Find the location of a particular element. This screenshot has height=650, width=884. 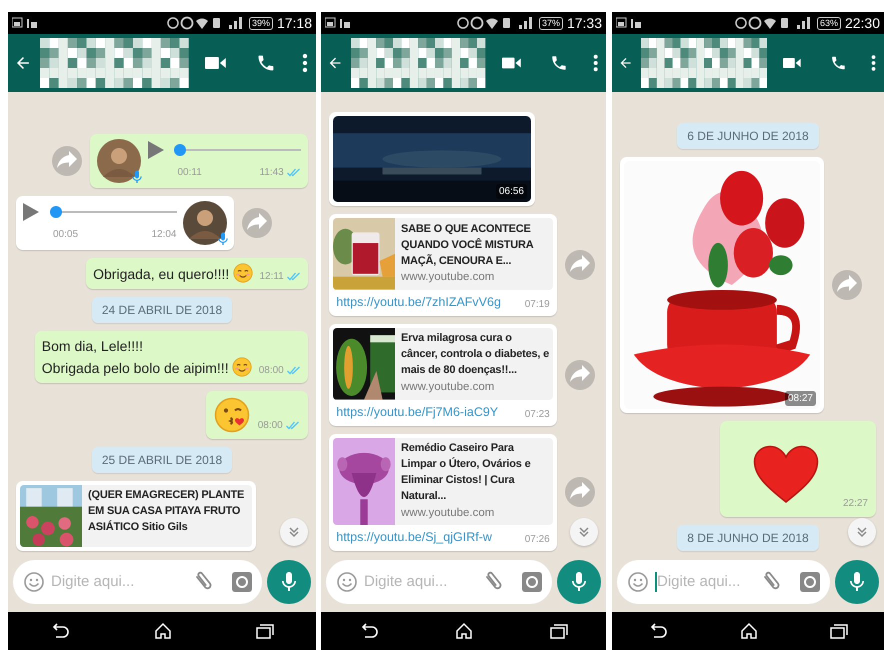

status-time: 22:30 is located at coordinates (862, 23).